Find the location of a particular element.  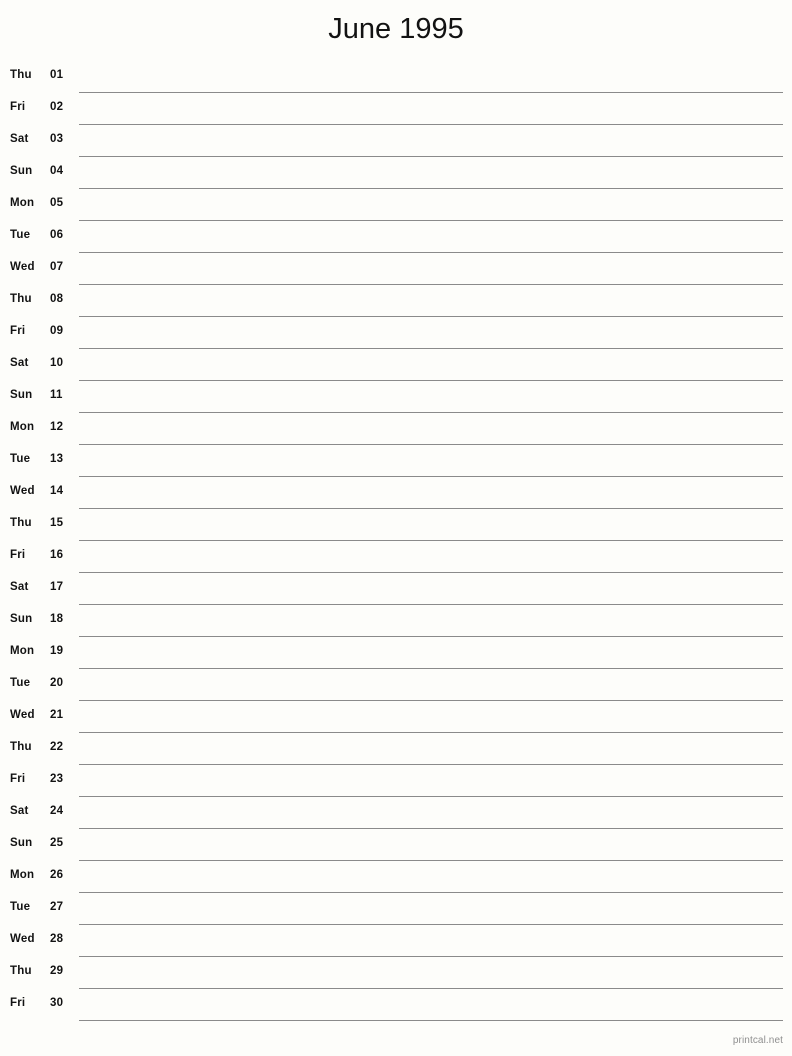

day-row: Tue 06 is located at coordinates (396, 237).